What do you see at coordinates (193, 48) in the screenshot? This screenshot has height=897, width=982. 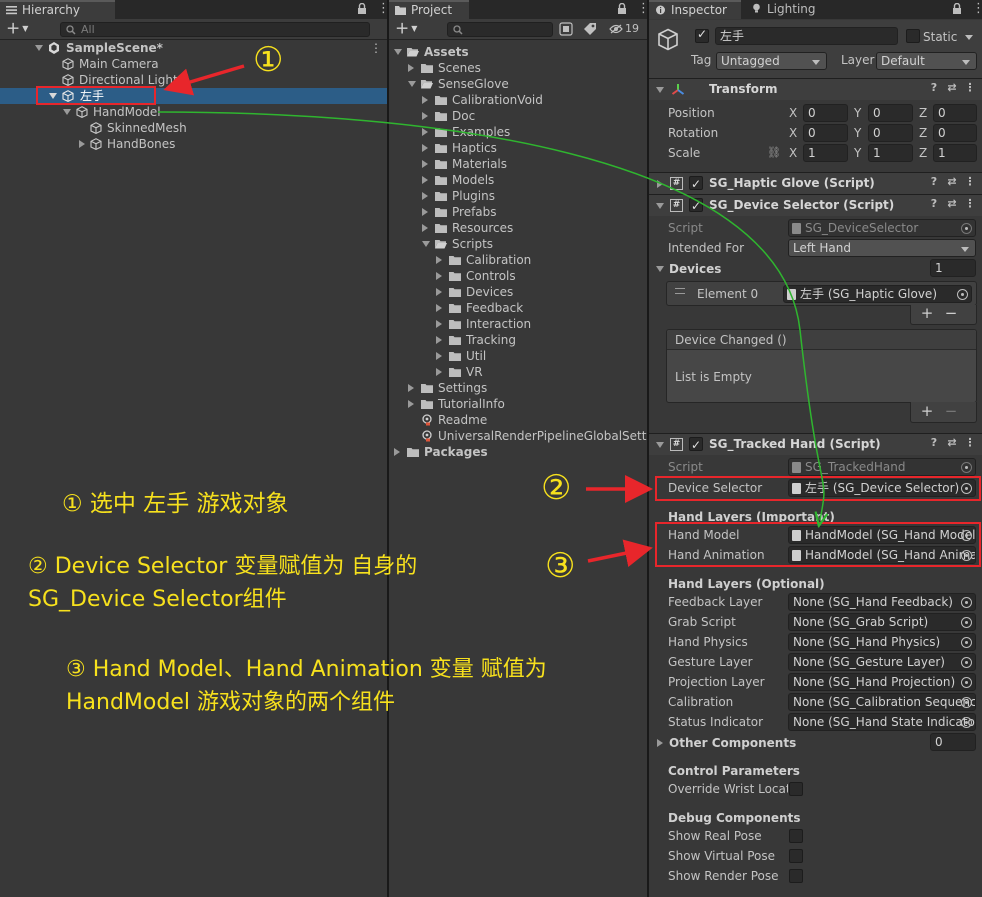 I see `scene-row: SampleScene* ⋮` at bounding box center [193, 48].